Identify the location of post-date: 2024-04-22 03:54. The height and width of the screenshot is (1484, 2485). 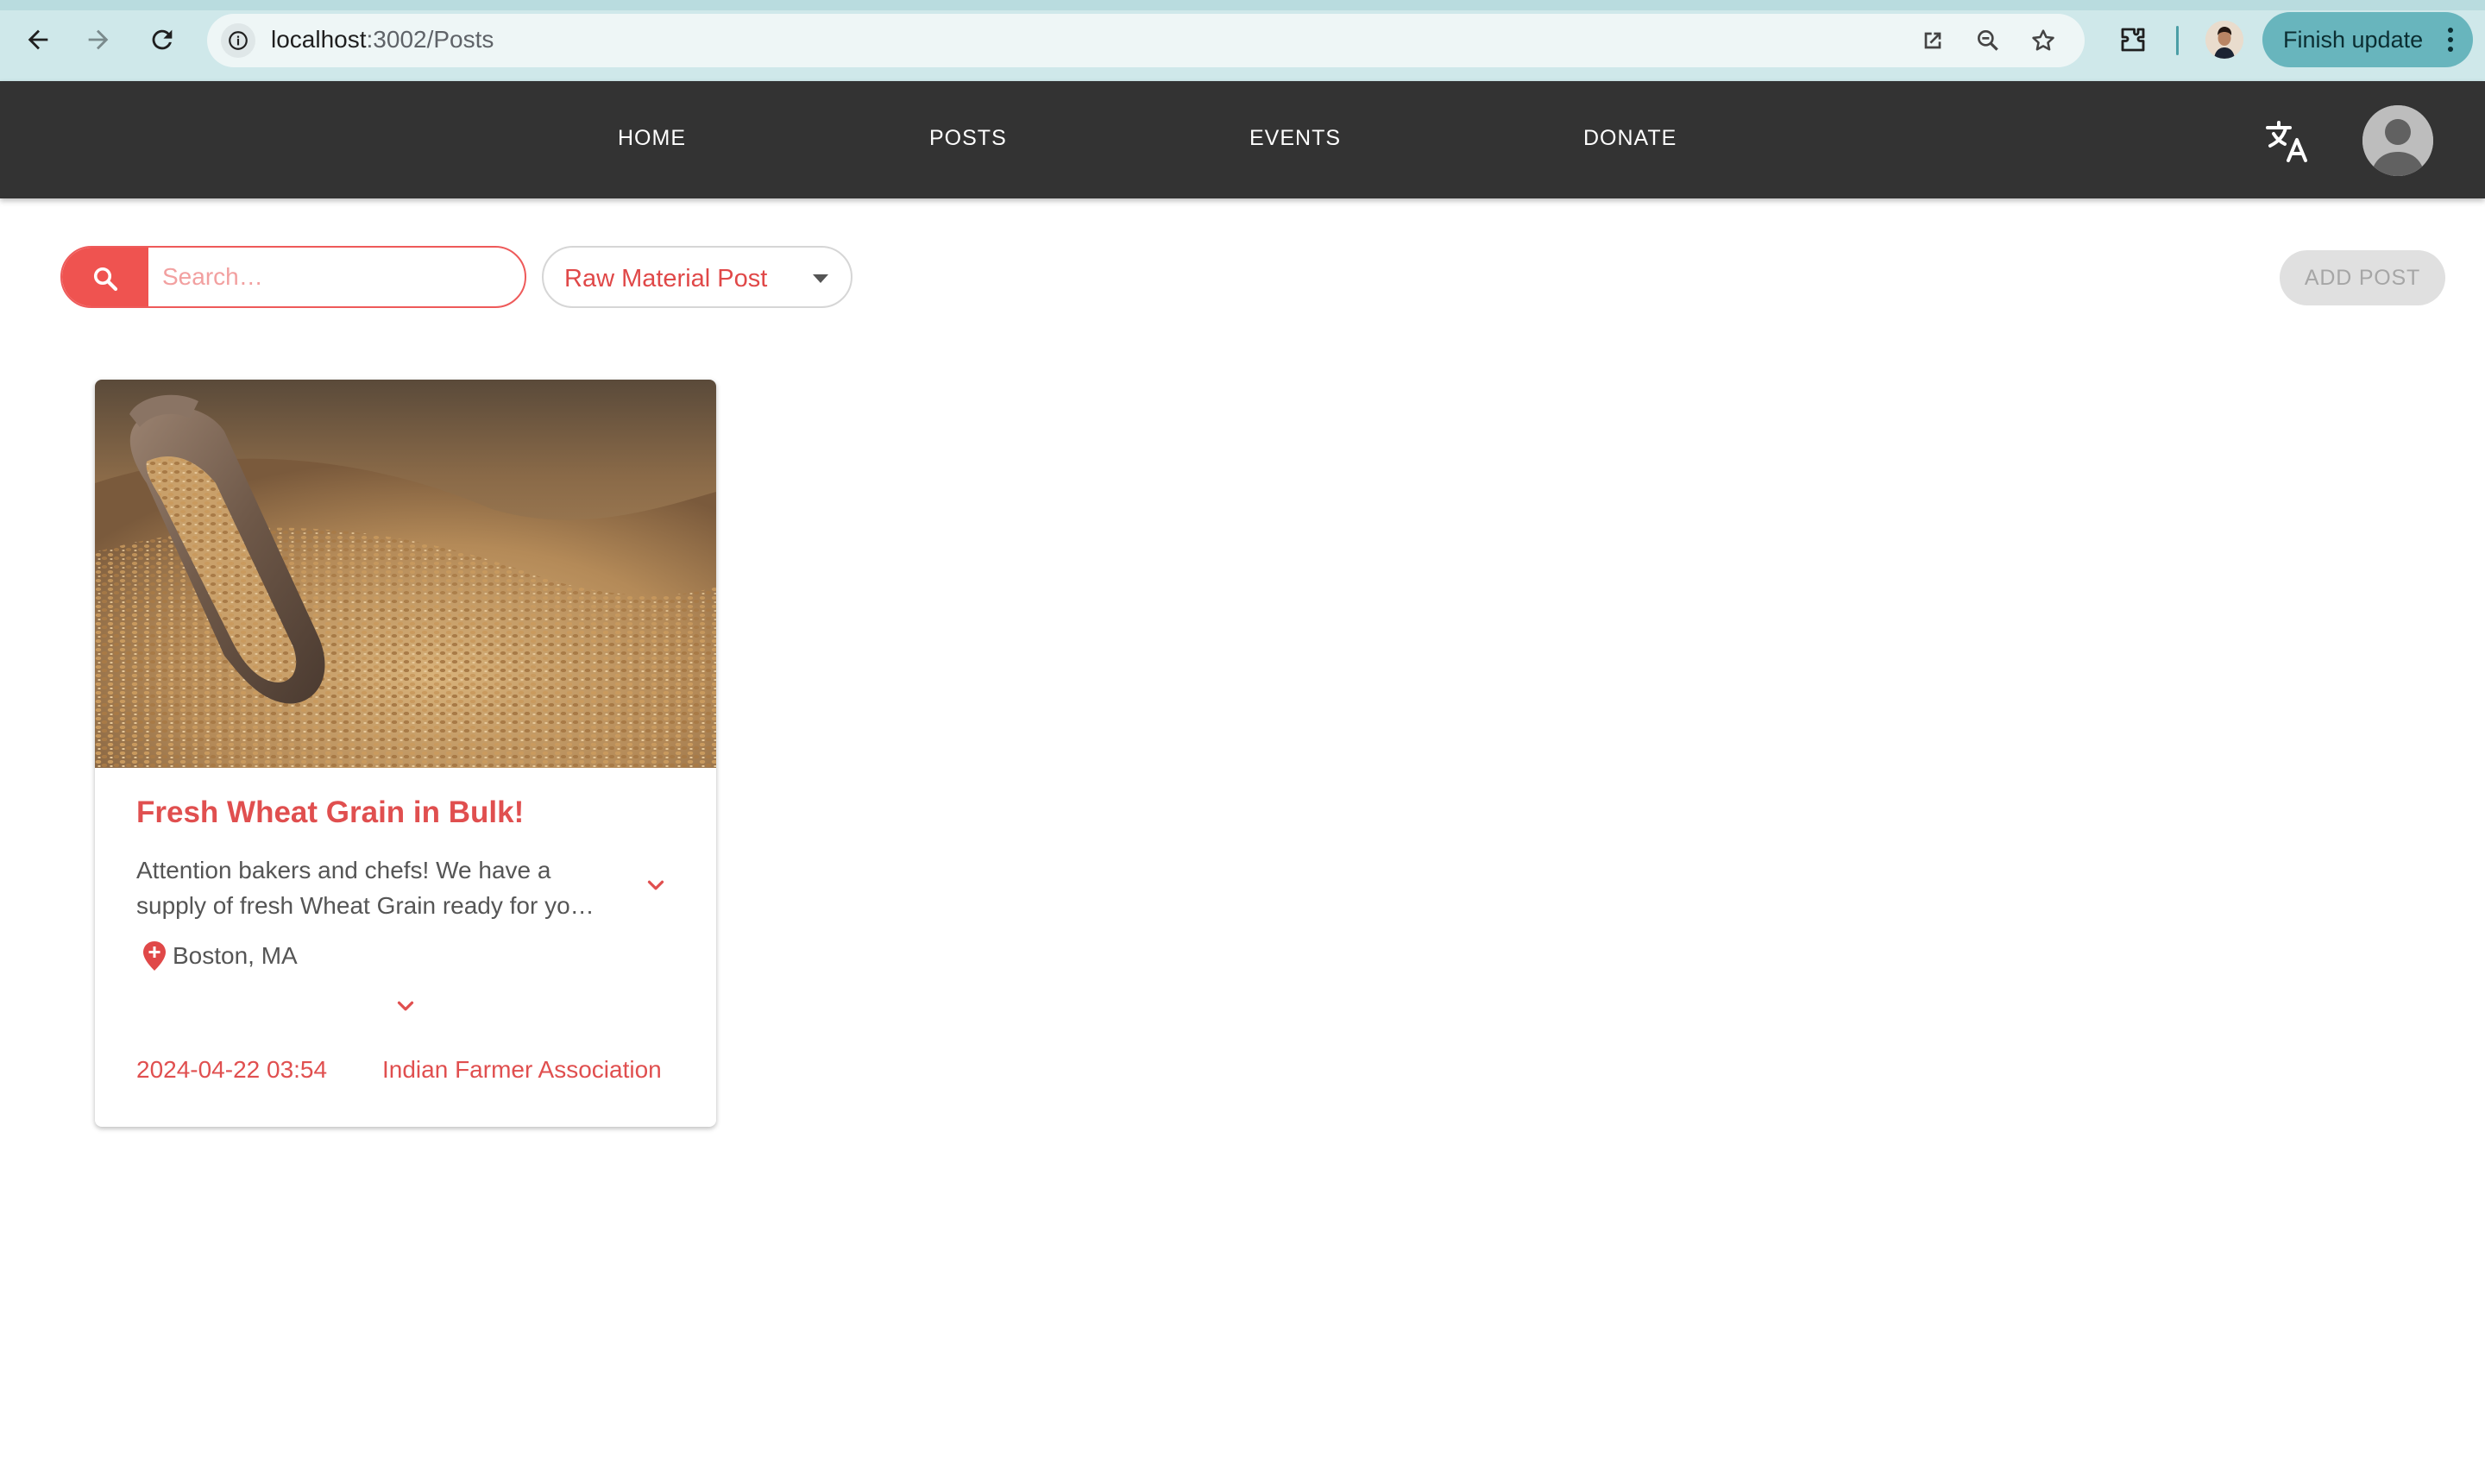
(232, 1069).